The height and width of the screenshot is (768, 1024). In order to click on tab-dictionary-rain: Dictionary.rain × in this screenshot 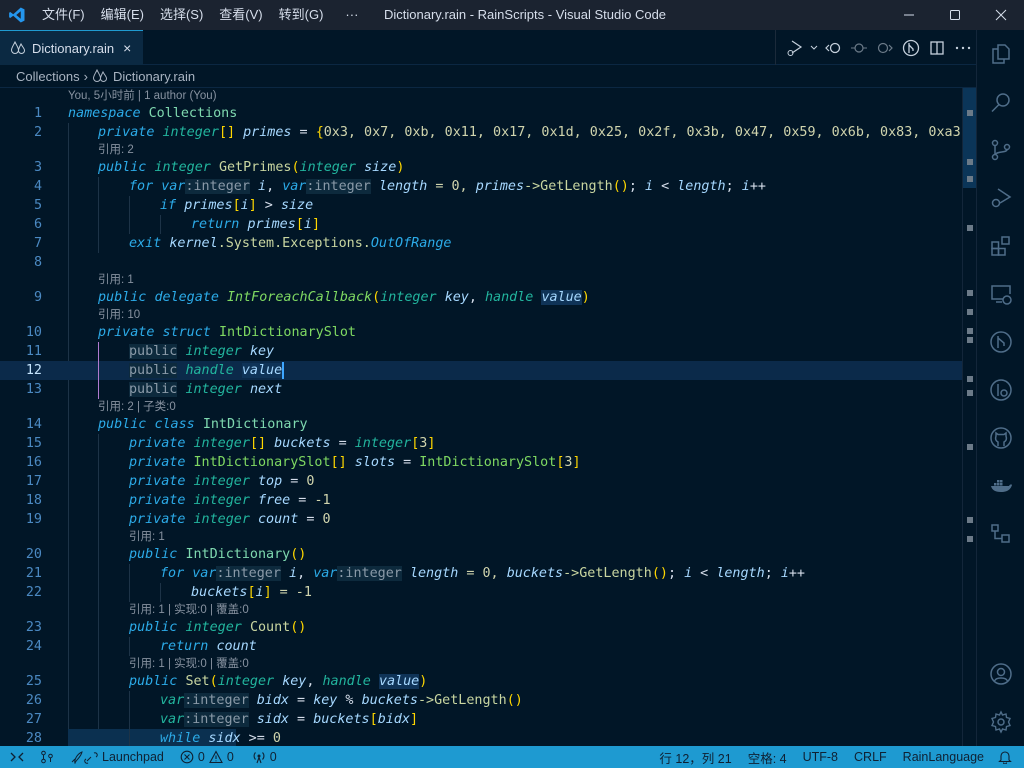, I will do `click(71, 47)`.